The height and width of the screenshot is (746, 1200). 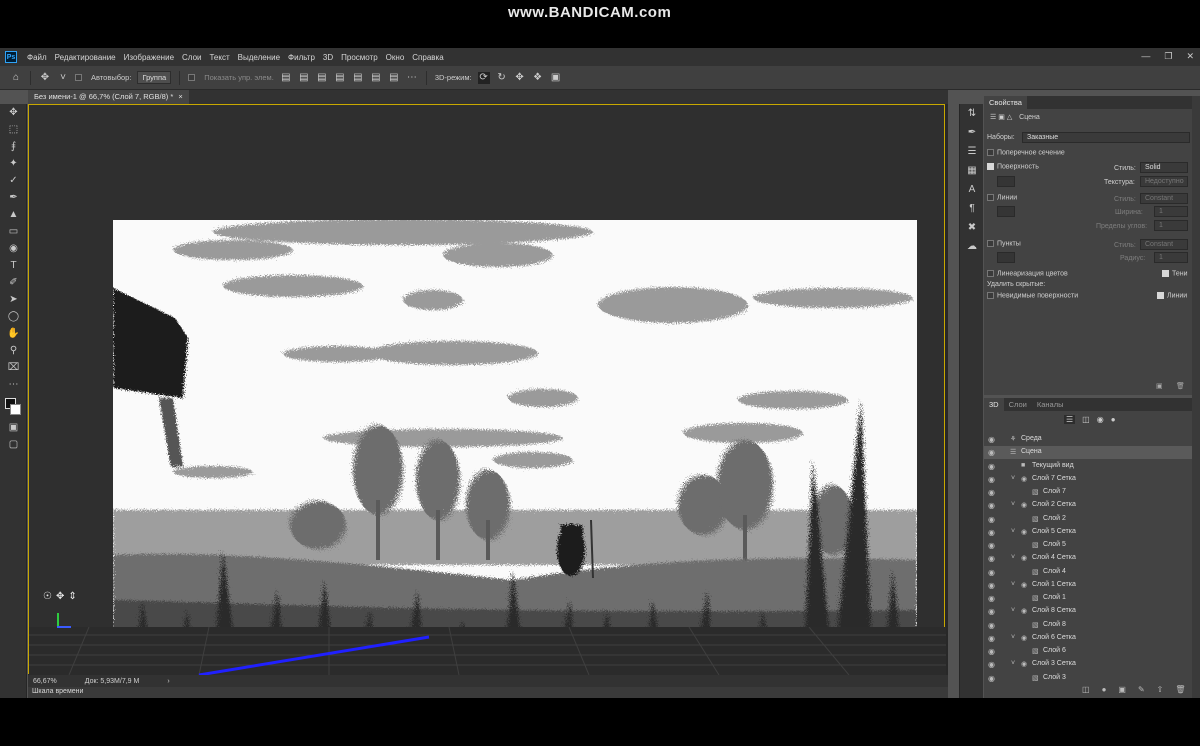 I want to click on autoselect-checkbox, so click(x=78, y=77).